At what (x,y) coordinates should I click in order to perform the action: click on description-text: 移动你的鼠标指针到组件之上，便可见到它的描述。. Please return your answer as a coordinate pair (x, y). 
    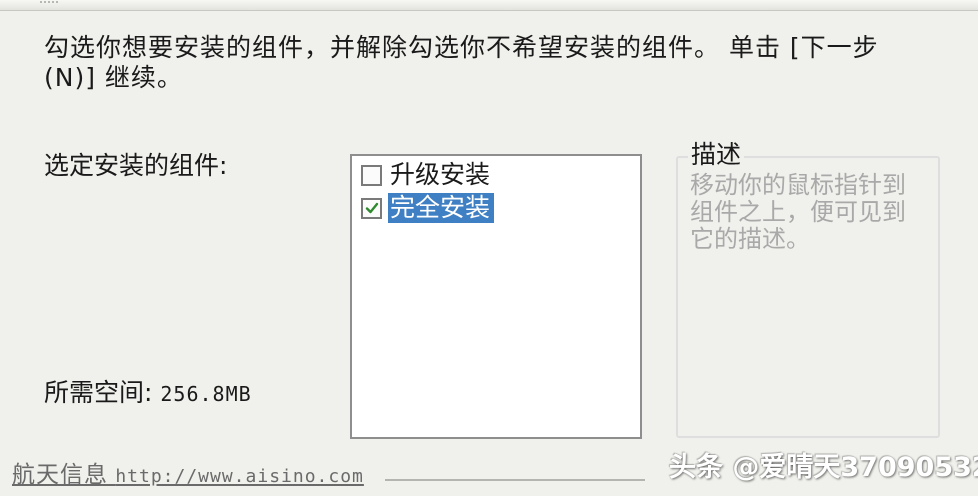
    Looking at the image, I should click on (798, 212).